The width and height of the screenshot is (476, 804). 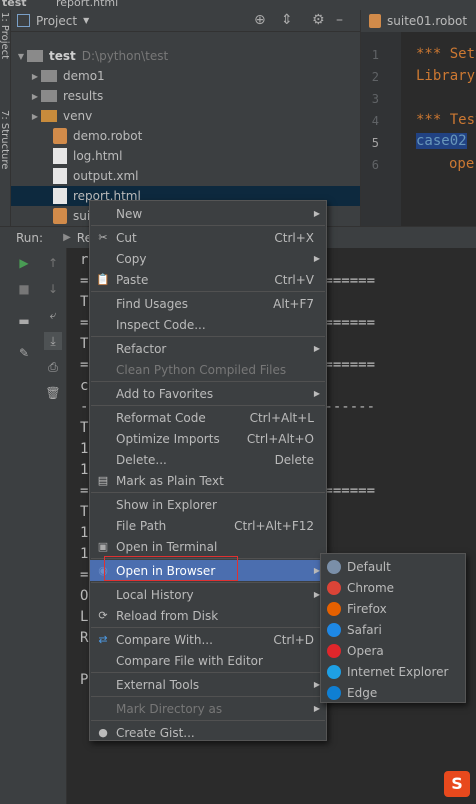 What do you see at coordinates (24, 353) in the screenshot?
I see `pin-icon: ✎` at bounding box center [24, 353].